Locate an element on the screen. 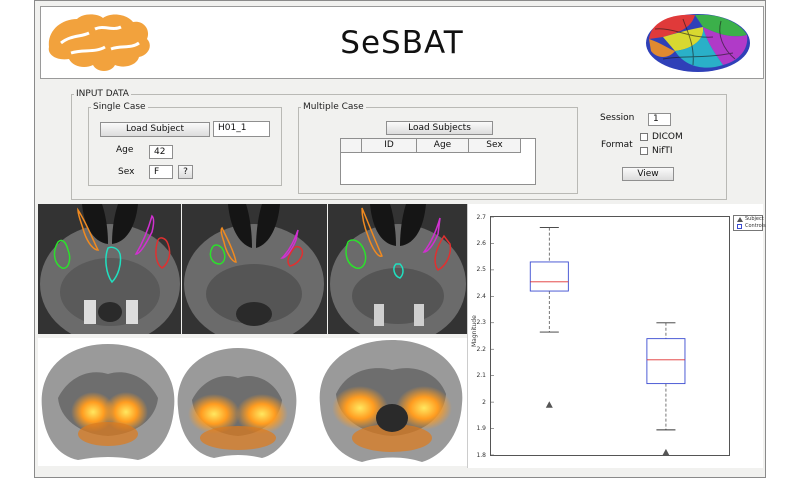 Image resolution: width=800 pixels, height=480 pixels. single-case-legend: Single Case is located at coordinates (119, 107).